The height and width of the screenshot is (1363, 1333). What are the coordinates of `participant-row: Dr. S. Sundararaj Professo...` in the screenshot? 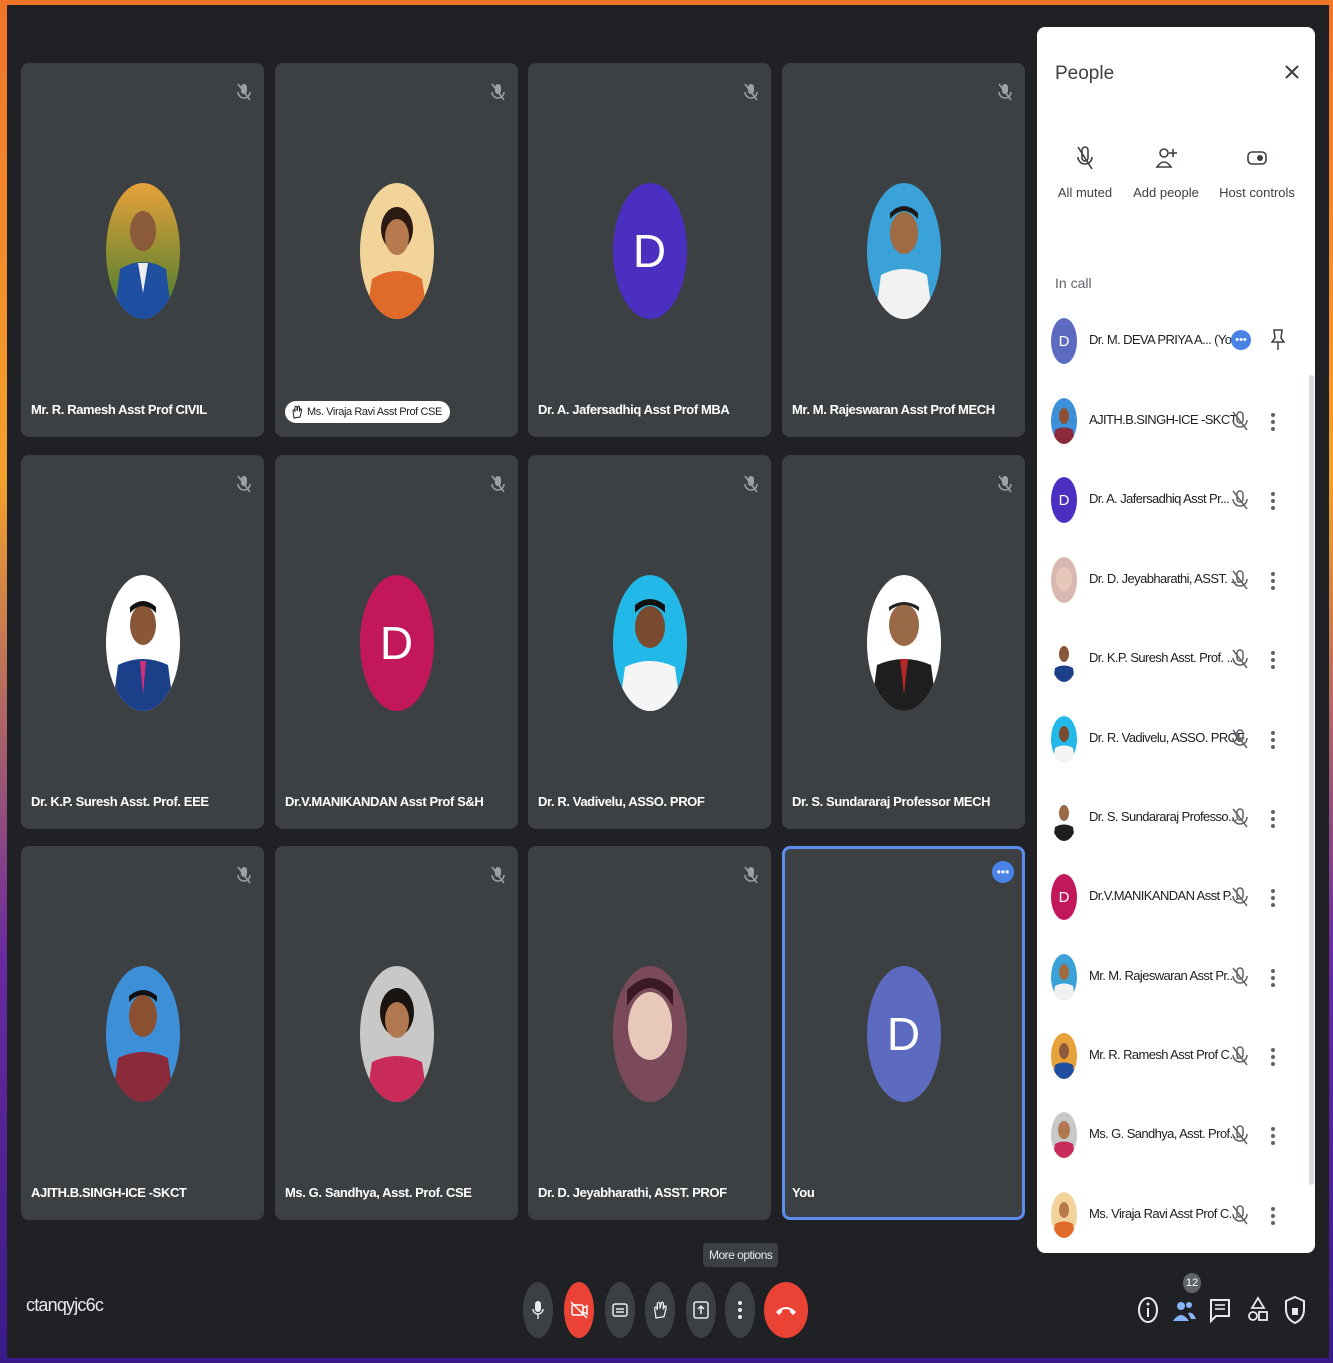 It's located at (1182, 817).